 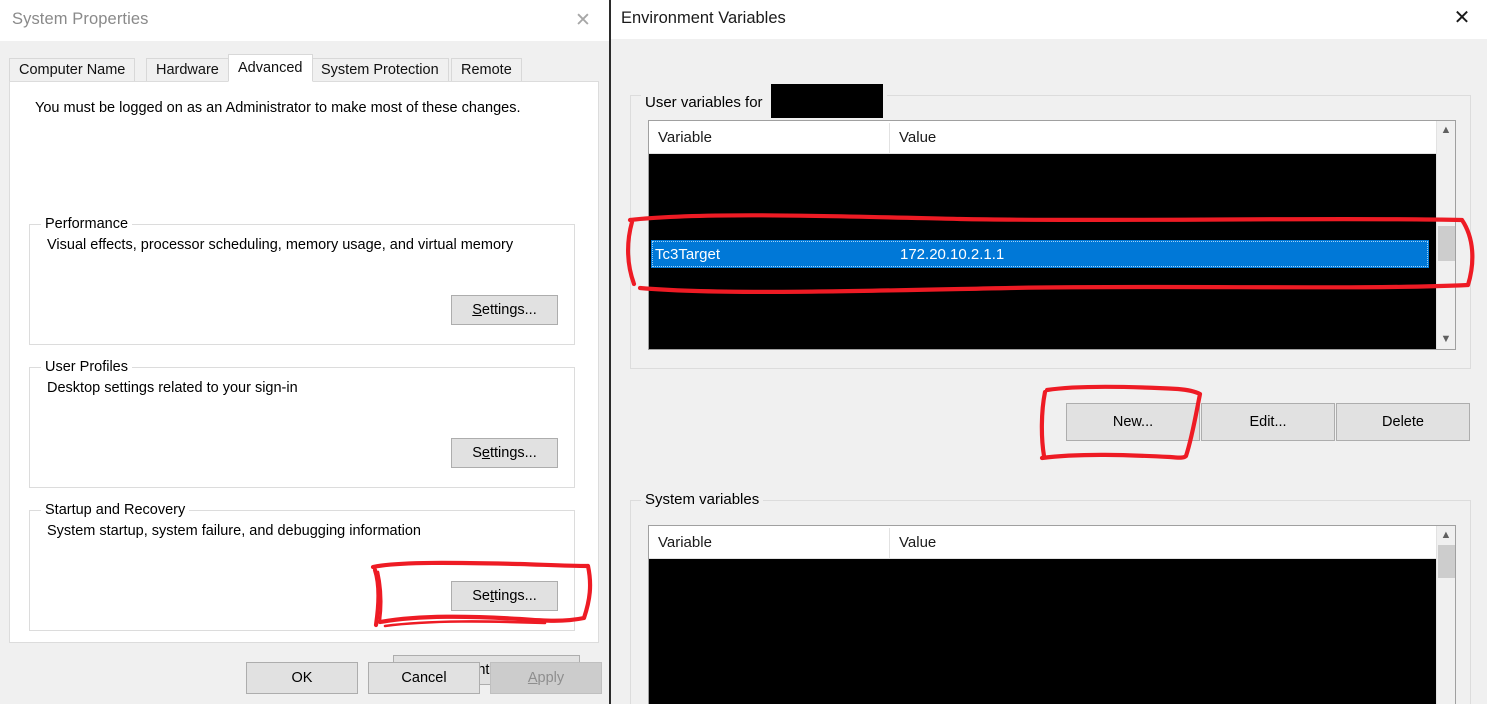 I want to click on environment-variables-titlebar: Environment Variables ✕, so click(x=1049, y=19).